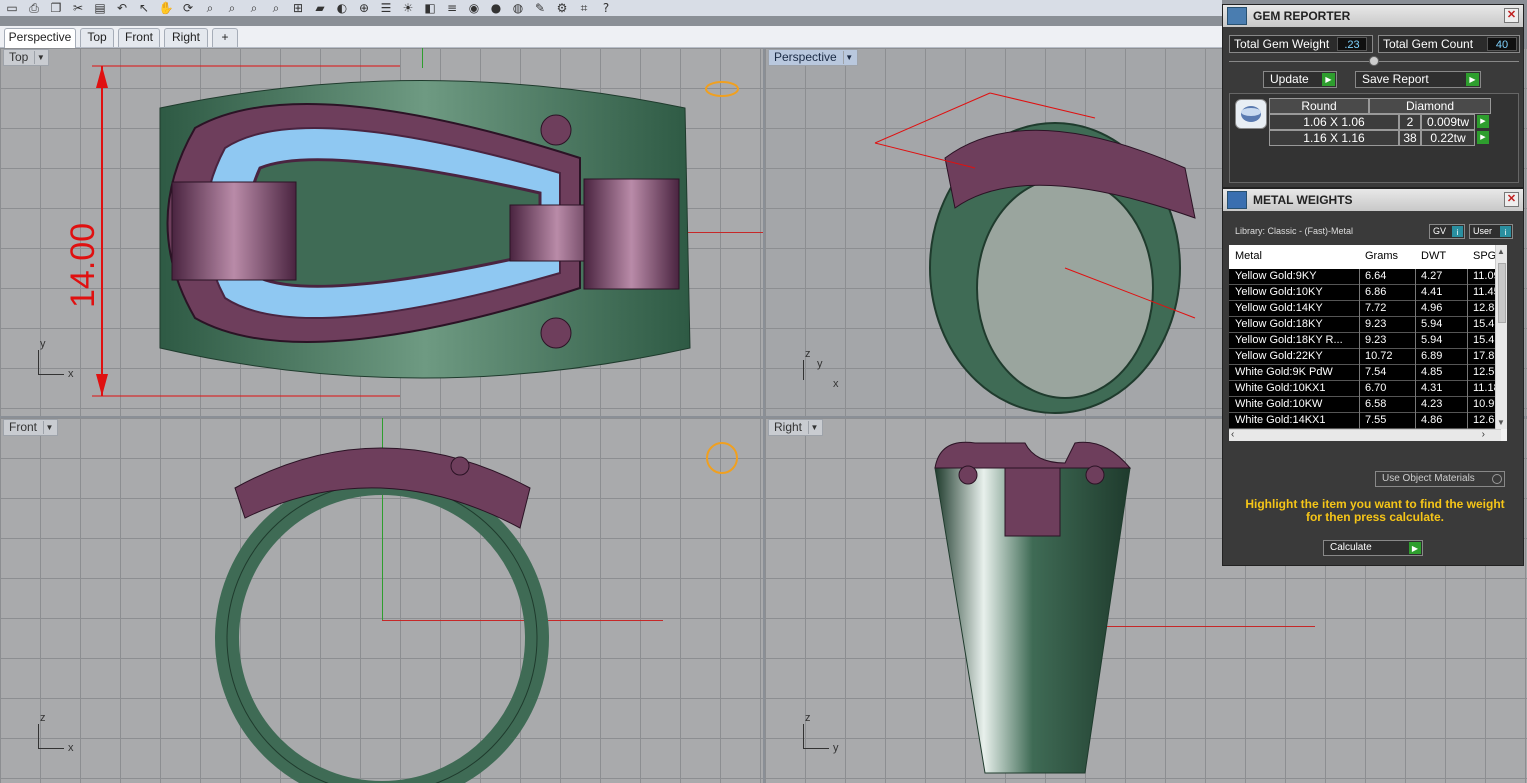 This screenshot has height=783, width=1527. What do you see at coordinates (1410, 138) in the screenshot?
I see `gem-count-cell: 38` at bounding box center [1410, 138].